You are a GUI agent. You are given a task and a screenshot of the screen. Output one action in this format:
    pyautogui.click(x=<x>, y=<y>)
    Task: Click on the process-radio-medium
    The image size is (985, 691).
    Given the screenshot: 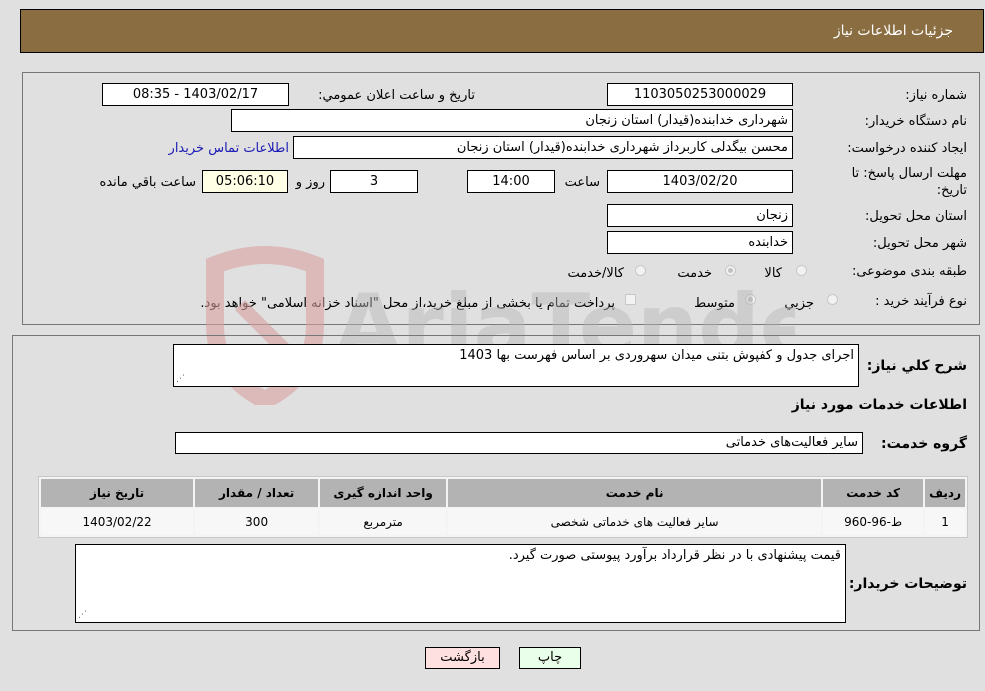 What is the action you would take?
    pyautogui.click(x=750, y=299)
    